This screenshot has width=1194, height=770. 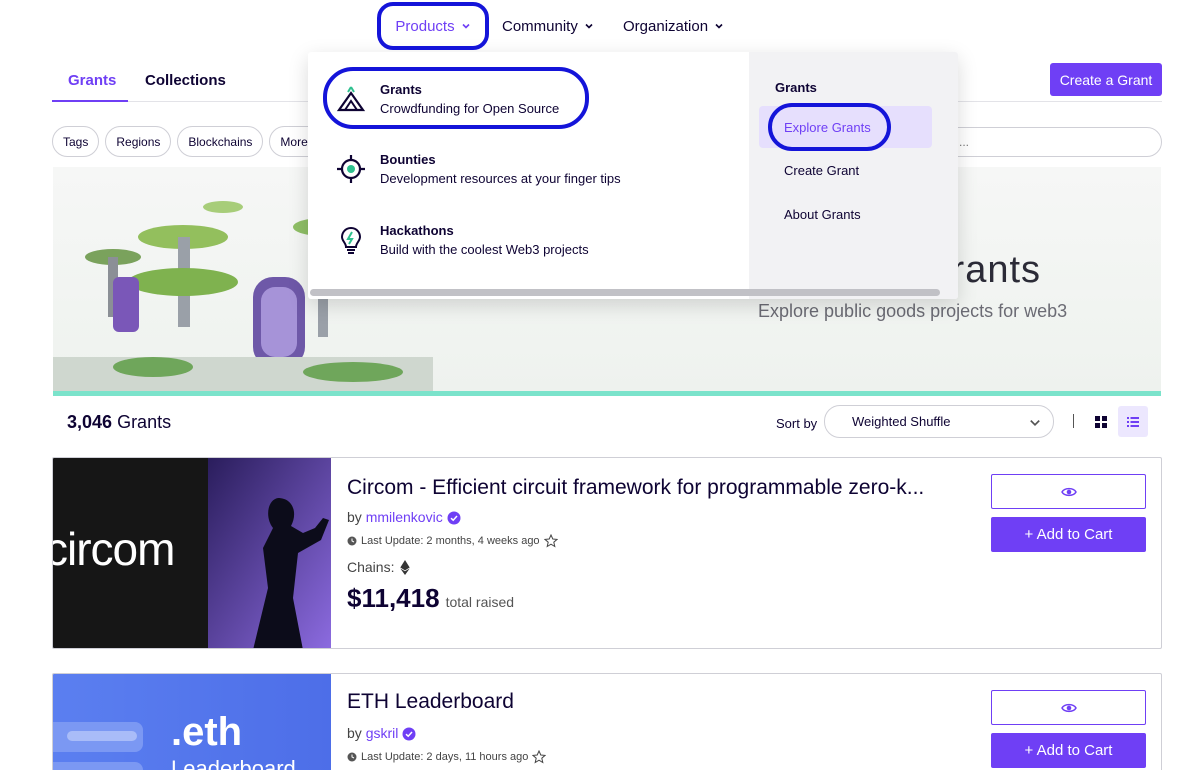 I want to click on filter-blockchains: Blockchains, so click(x=220, y=141).